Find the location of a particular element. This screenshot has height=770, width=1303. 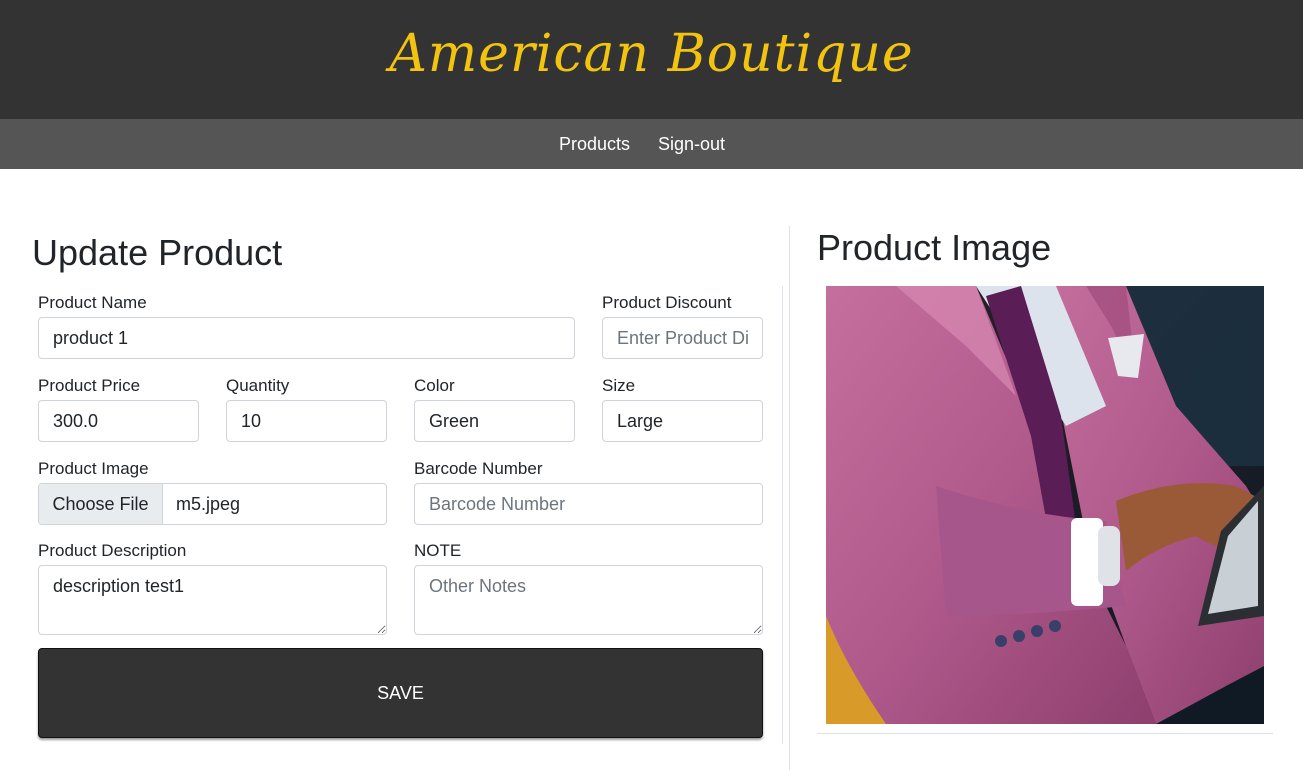

product-image-label: Product Image is located at coordinates (93, 468).